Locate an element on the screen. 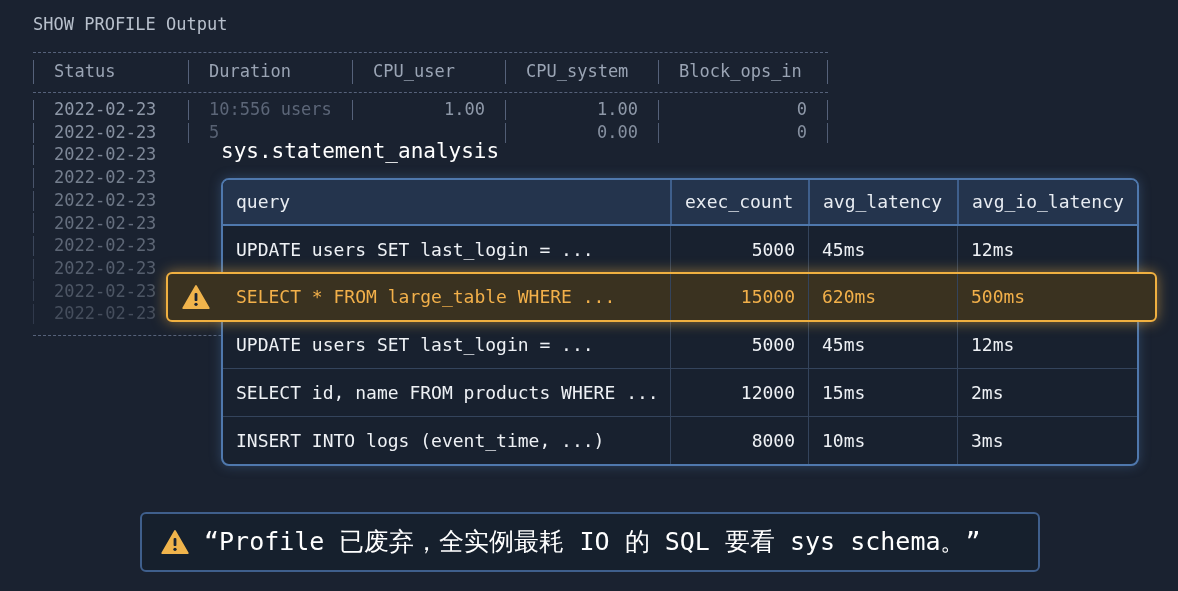 This screenshot has height=591, width=1178. table-cell-text: 10ms is located at coordinates (844, 440).